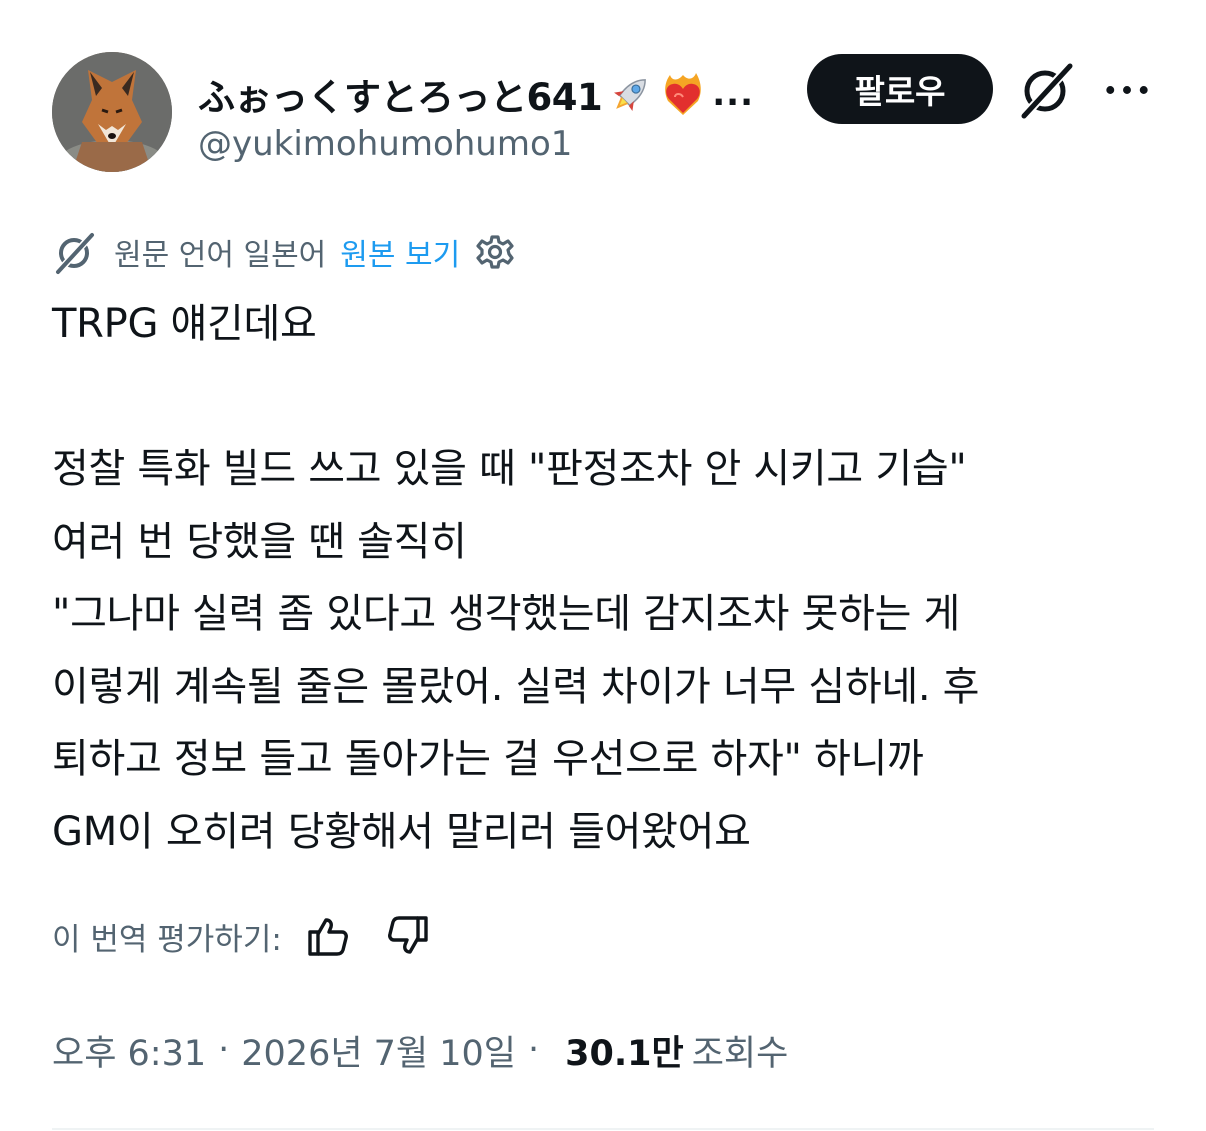  I want to click on tweet-line: 여러 번 당했을 땐 솔직히, so click(259, 541).